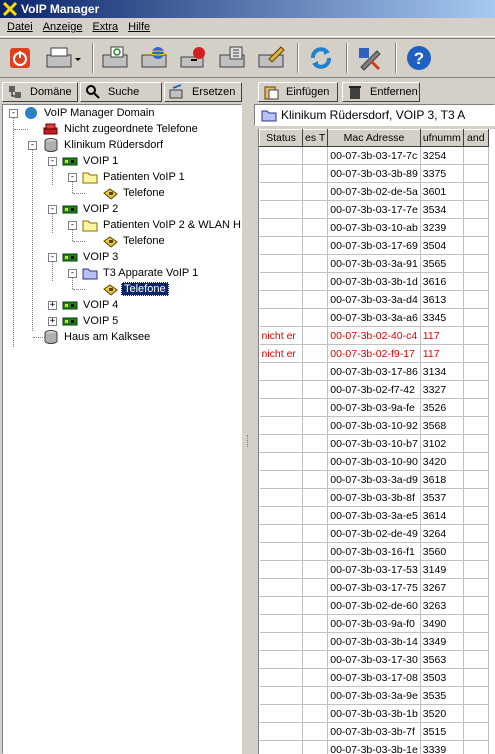  I want to click on column-header-mac: Mac Adresse, so click(374, 138).